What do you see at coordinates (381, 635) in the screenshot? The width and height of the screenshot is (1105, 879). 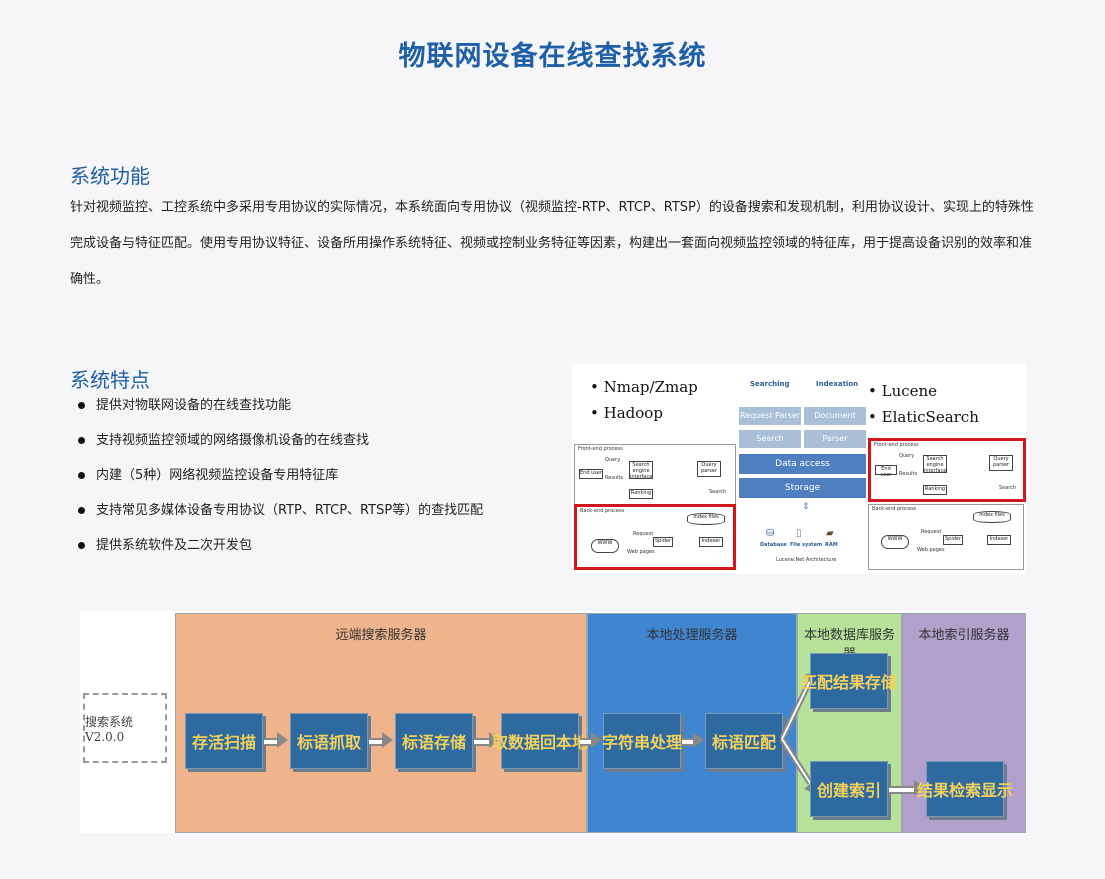 I see `zone-label: 远端搜索服务器` at bounding box center [381, 635].